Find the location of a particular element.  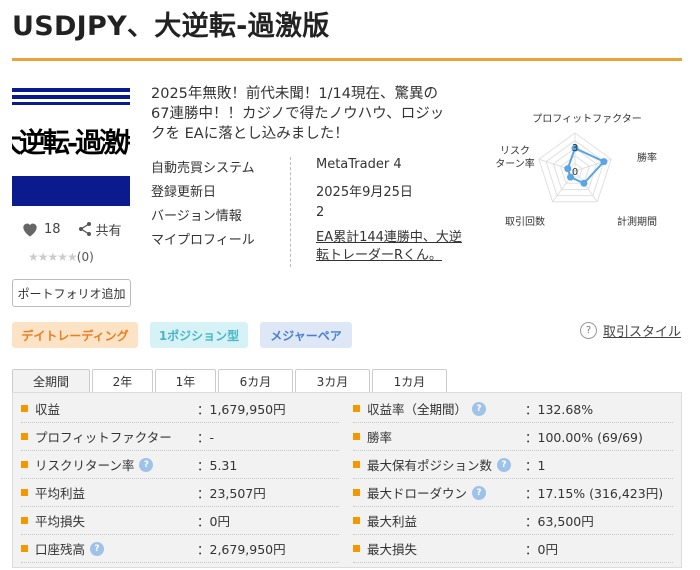

rating: ★★★★★(0) is located at coordinates (61, 257).